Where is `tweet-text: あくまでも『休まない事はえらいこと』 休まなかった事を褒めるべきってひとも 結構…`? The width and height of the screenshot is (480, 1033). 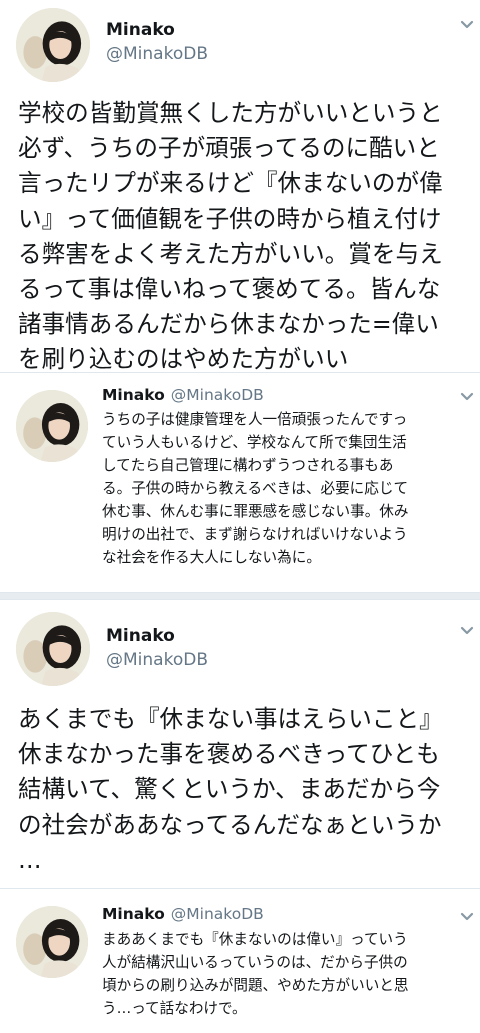 tweet-text: あくまでも『休まない事はえらいこと』 休まなかった事を褒めるべきってひとも 結構… is located at coordinates (230, 789).